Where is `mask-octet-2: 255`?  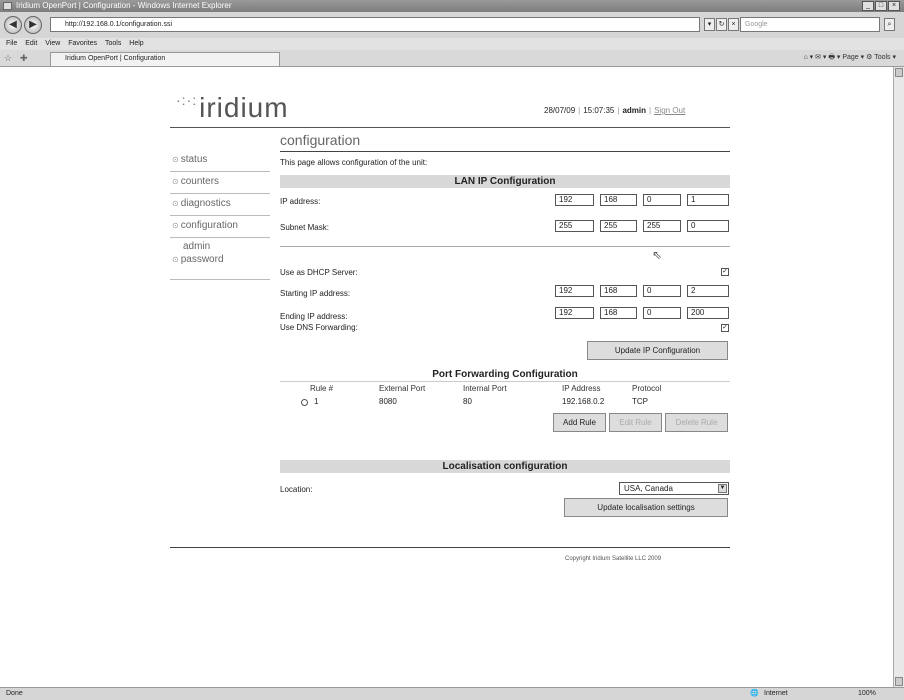 mask-octet-2: 255 is located at coordinates (618, 226).